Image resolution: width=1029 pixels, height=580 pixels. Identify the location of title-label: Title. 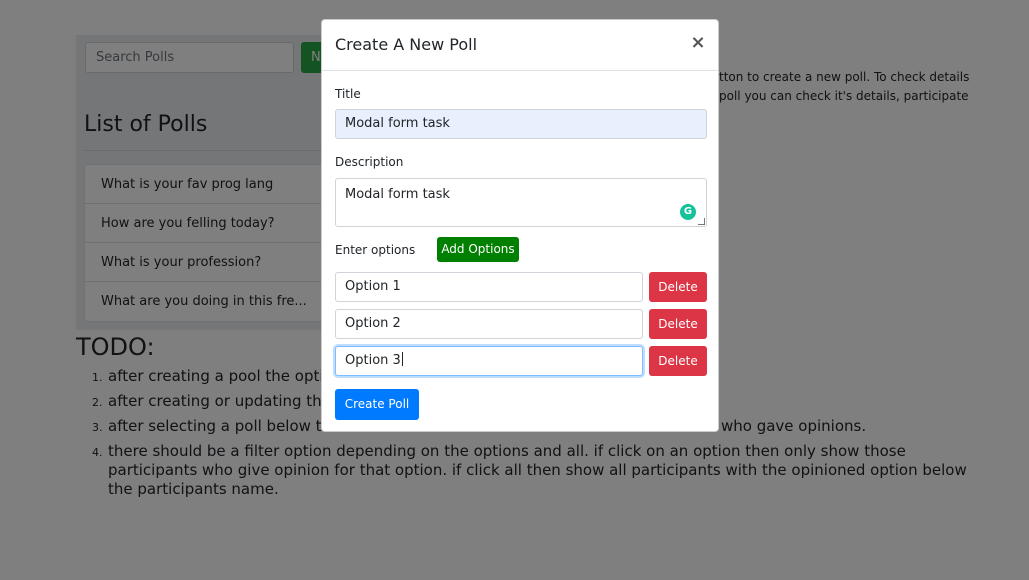
(348, 94).